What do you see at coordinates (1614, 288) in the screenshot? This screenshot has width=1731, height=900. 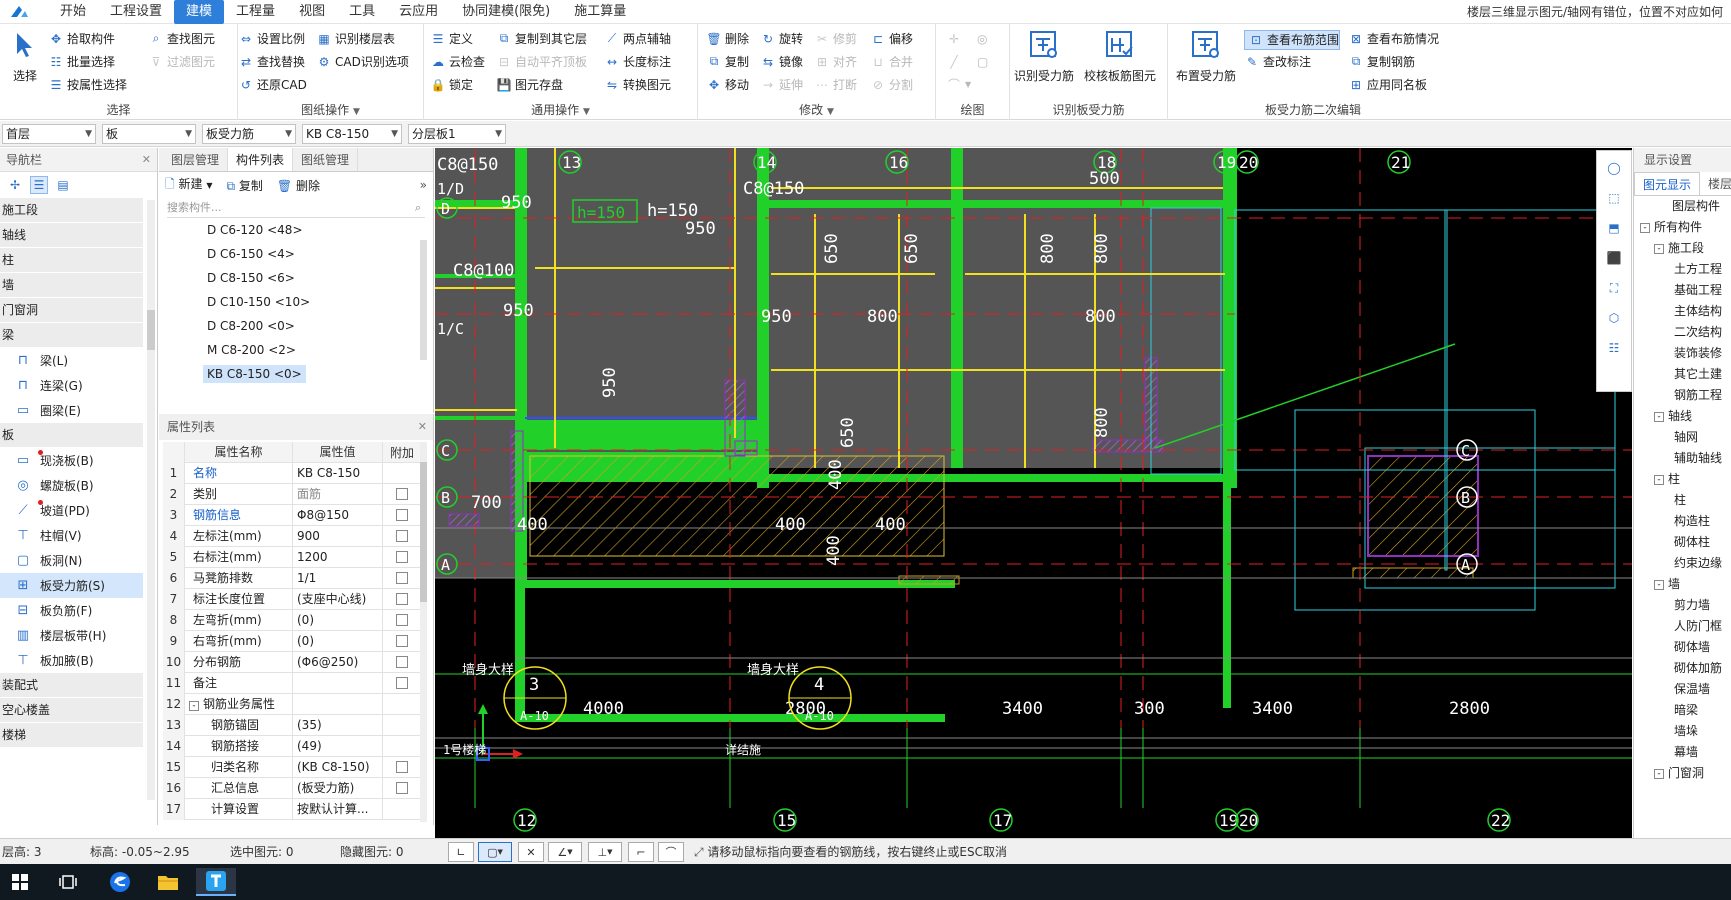 I see `zoom-extent-icon: ⛶` at bounding box center [1614, 288].